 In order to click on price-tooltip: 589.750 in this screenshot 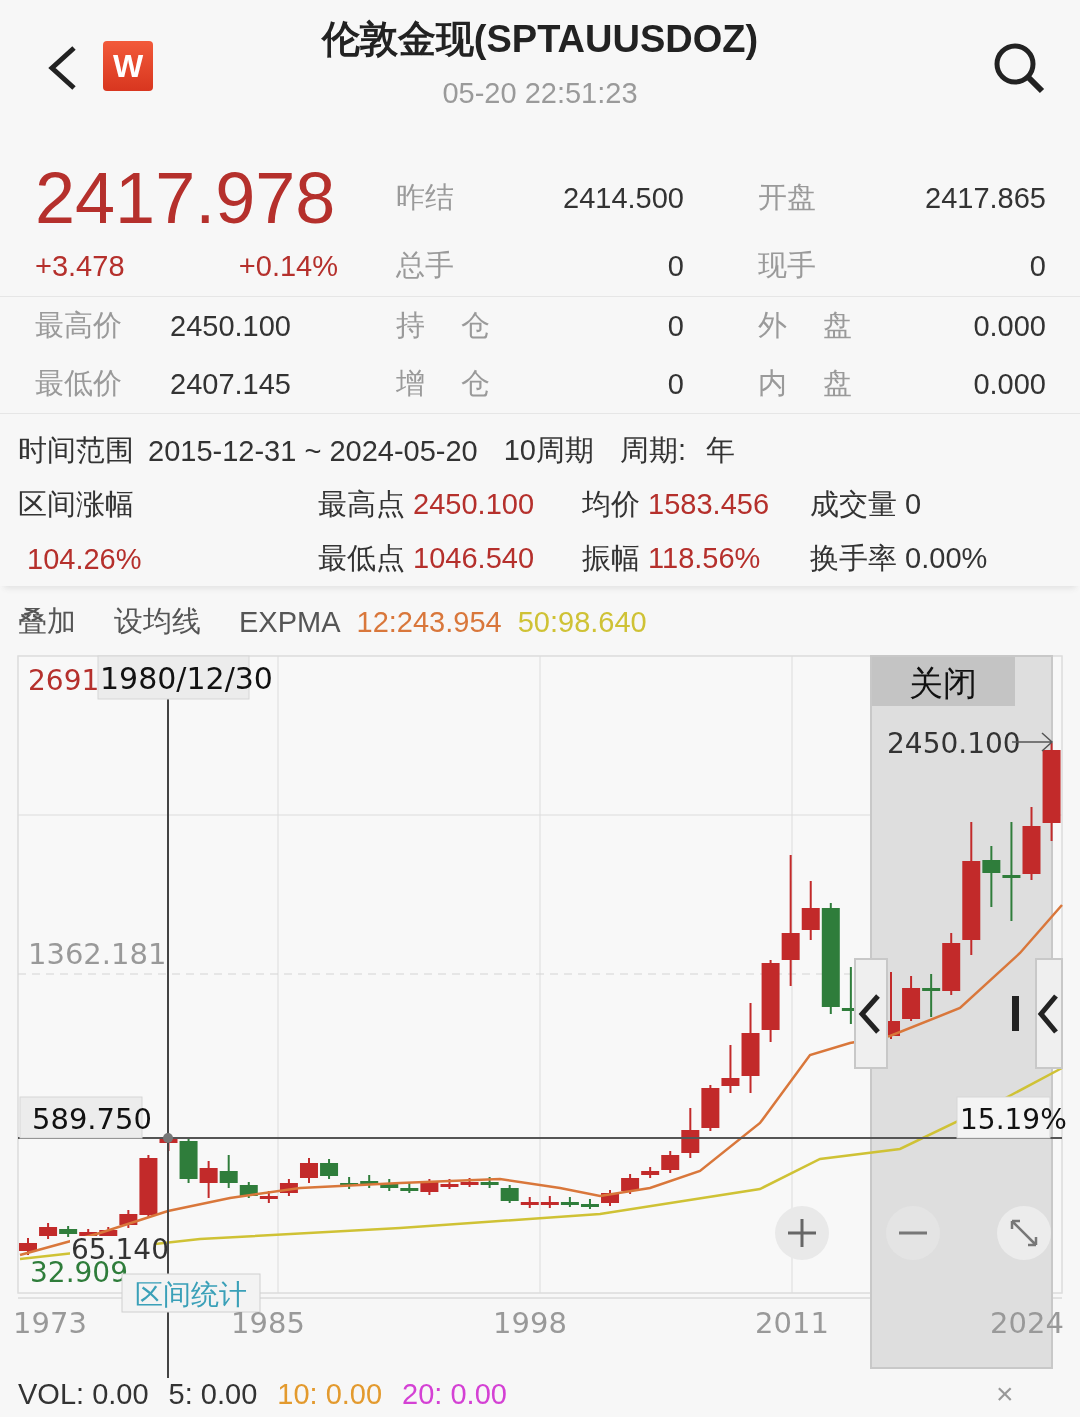, I will do `click(85, 1117)`.